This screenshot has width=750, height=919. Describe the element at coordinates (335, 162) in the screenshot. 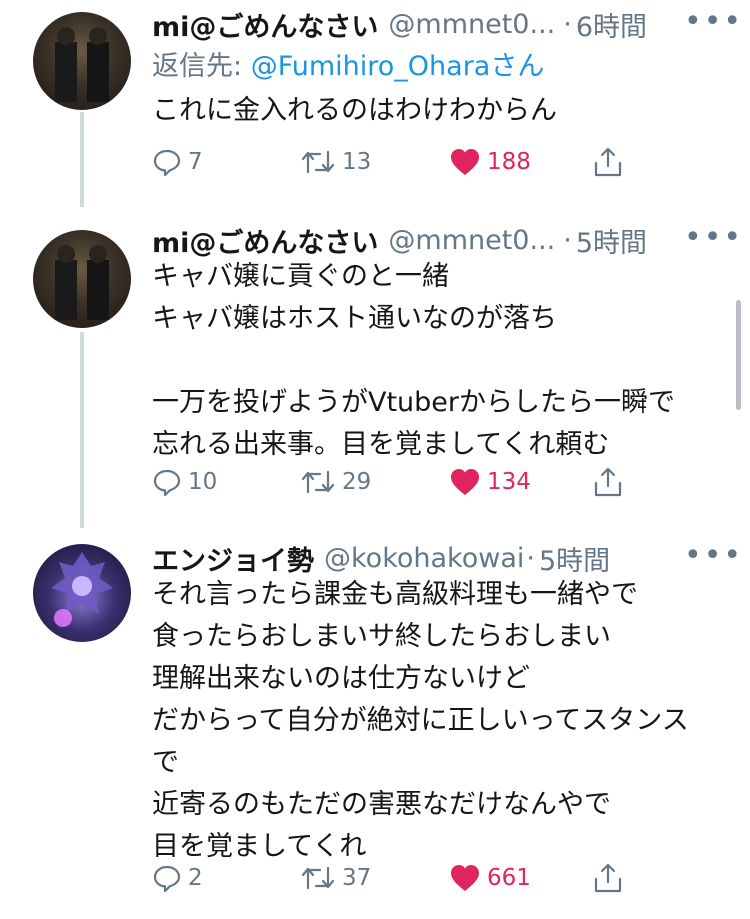

I see `retweet-button: 13` at that location.